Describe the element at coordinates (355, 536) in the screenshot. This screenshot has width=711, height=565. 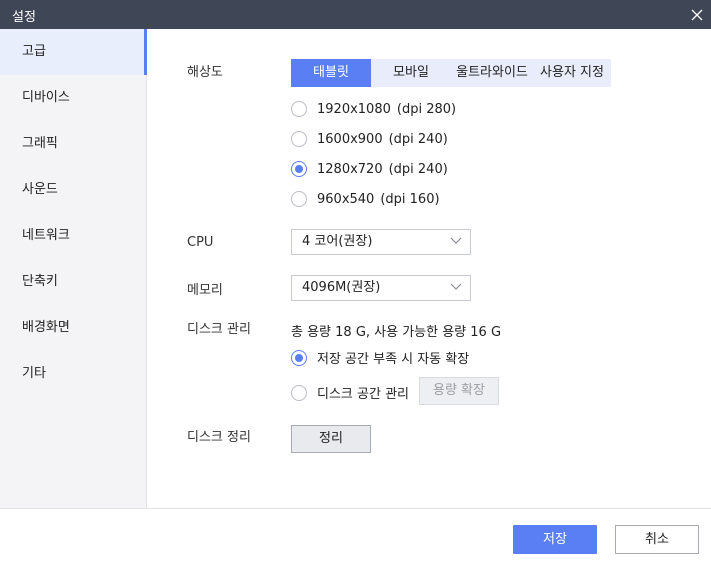
I see `dialog-footer: 저장 취소` at that location.